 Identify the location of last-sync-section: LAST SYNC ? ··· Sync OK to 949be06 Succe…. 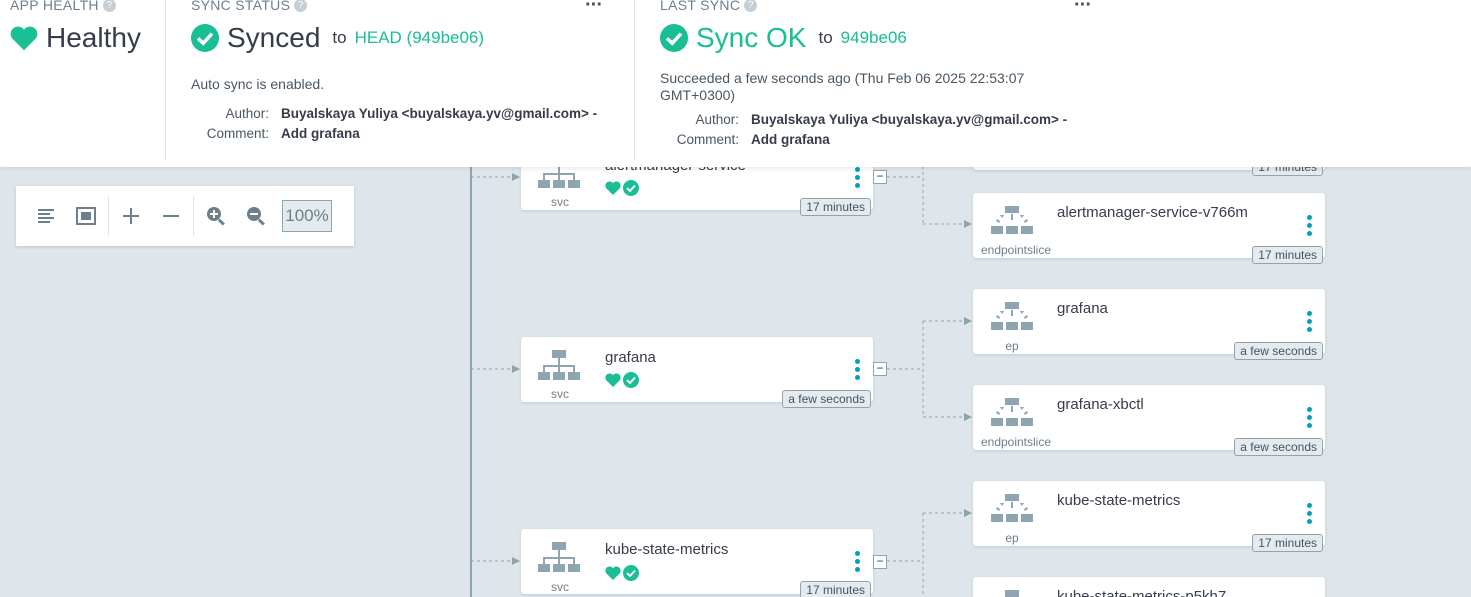
(880, 80).